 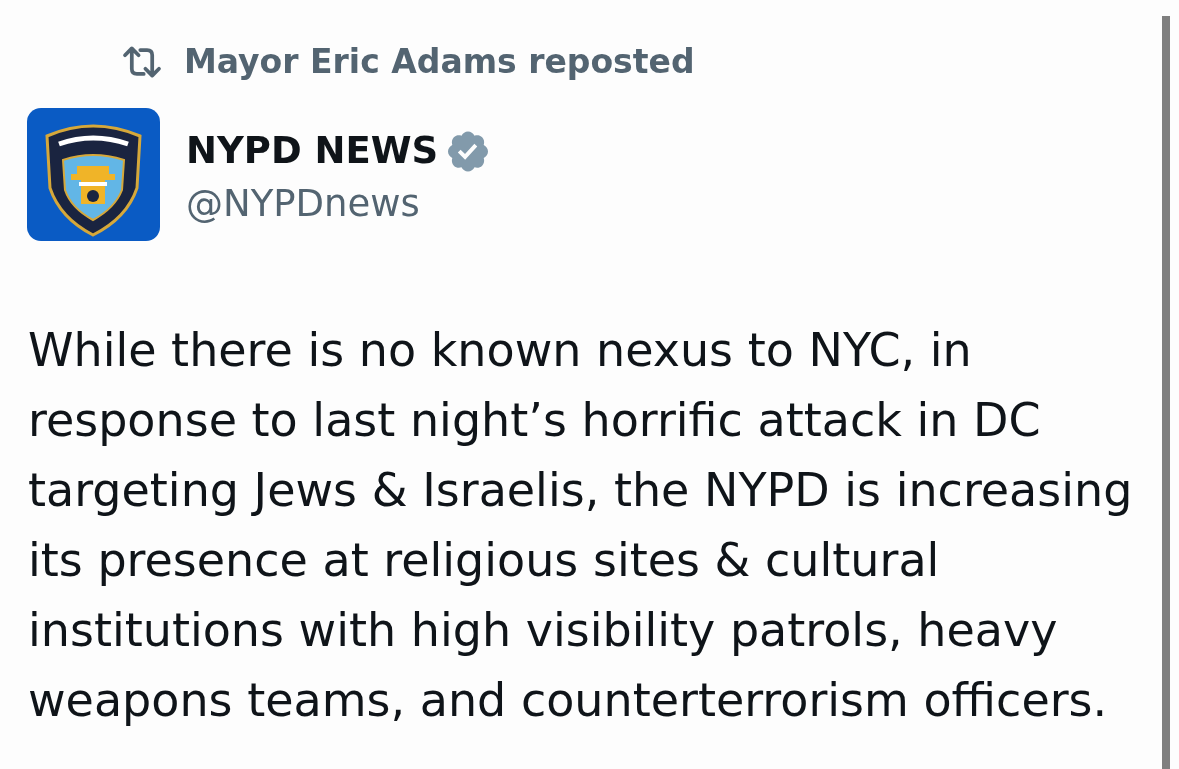 What do you see at coordinates (337, 204) in the screenshot?
I see `author-handle: @NYPDnews` at bounding box center [337, 204].